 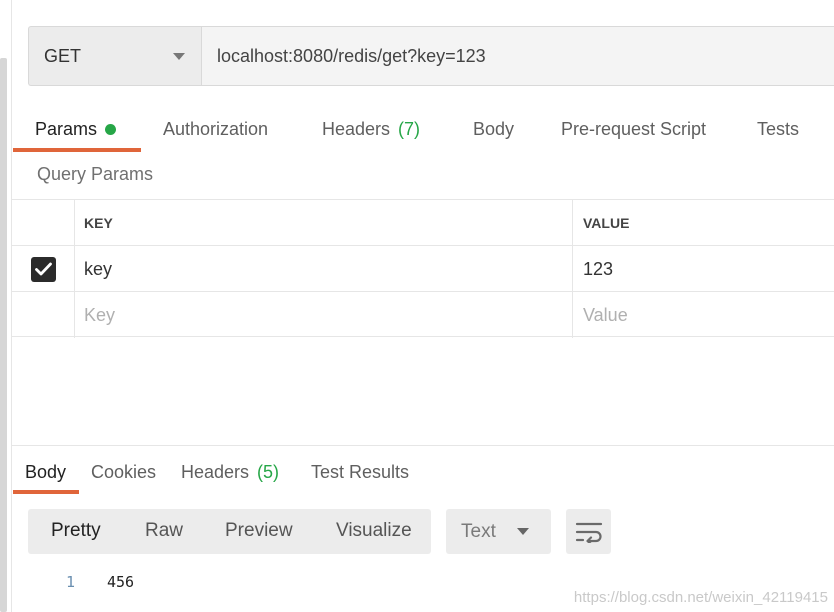 I want to click on tab-test-results: Test Results, so click(x=360, y=472).